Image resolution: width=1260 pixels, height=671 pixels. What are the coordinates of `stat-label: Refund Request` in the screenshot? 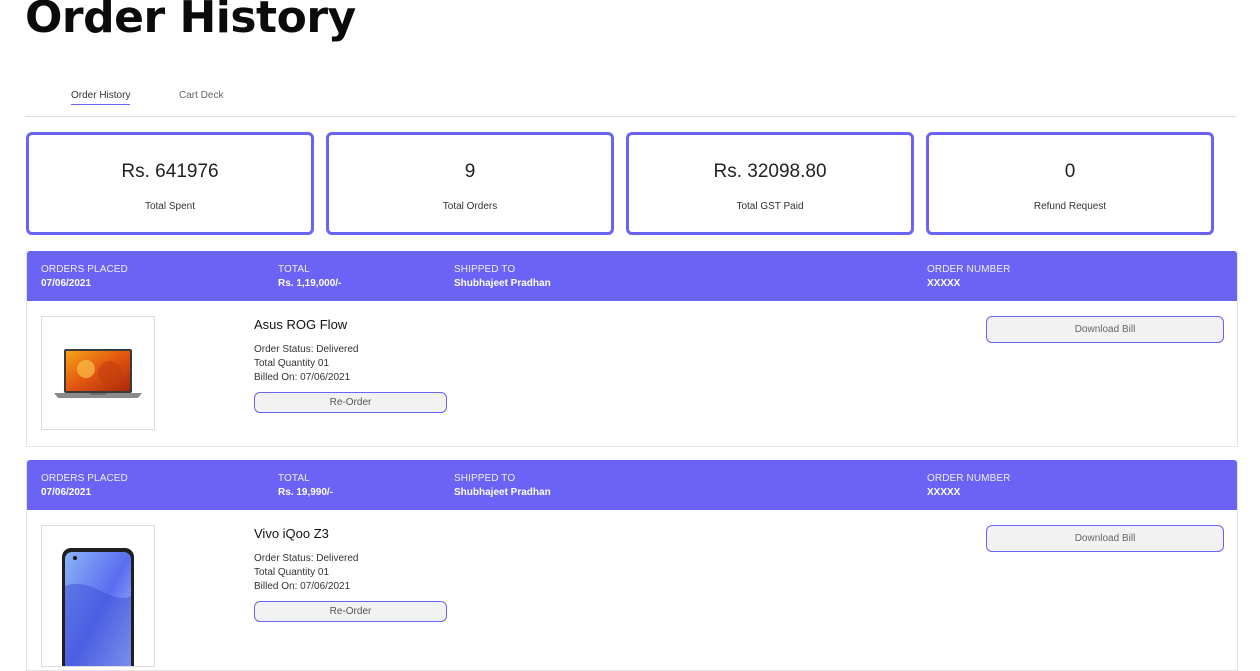 It's located at (1070, 206).